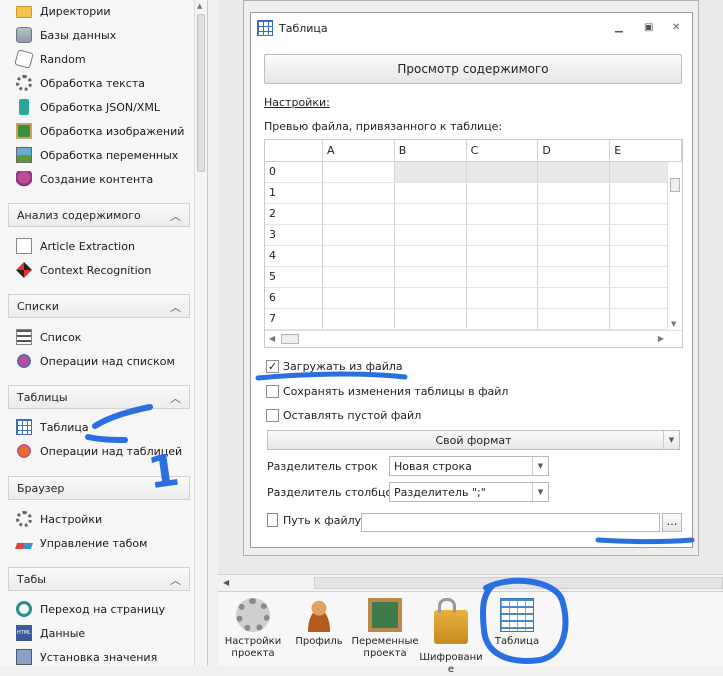 The width and height of the screenshot is (723, 676). Describe the element at coordinates (294, 193) in the screenshot. I see `grid-row-header: 1` at that location.